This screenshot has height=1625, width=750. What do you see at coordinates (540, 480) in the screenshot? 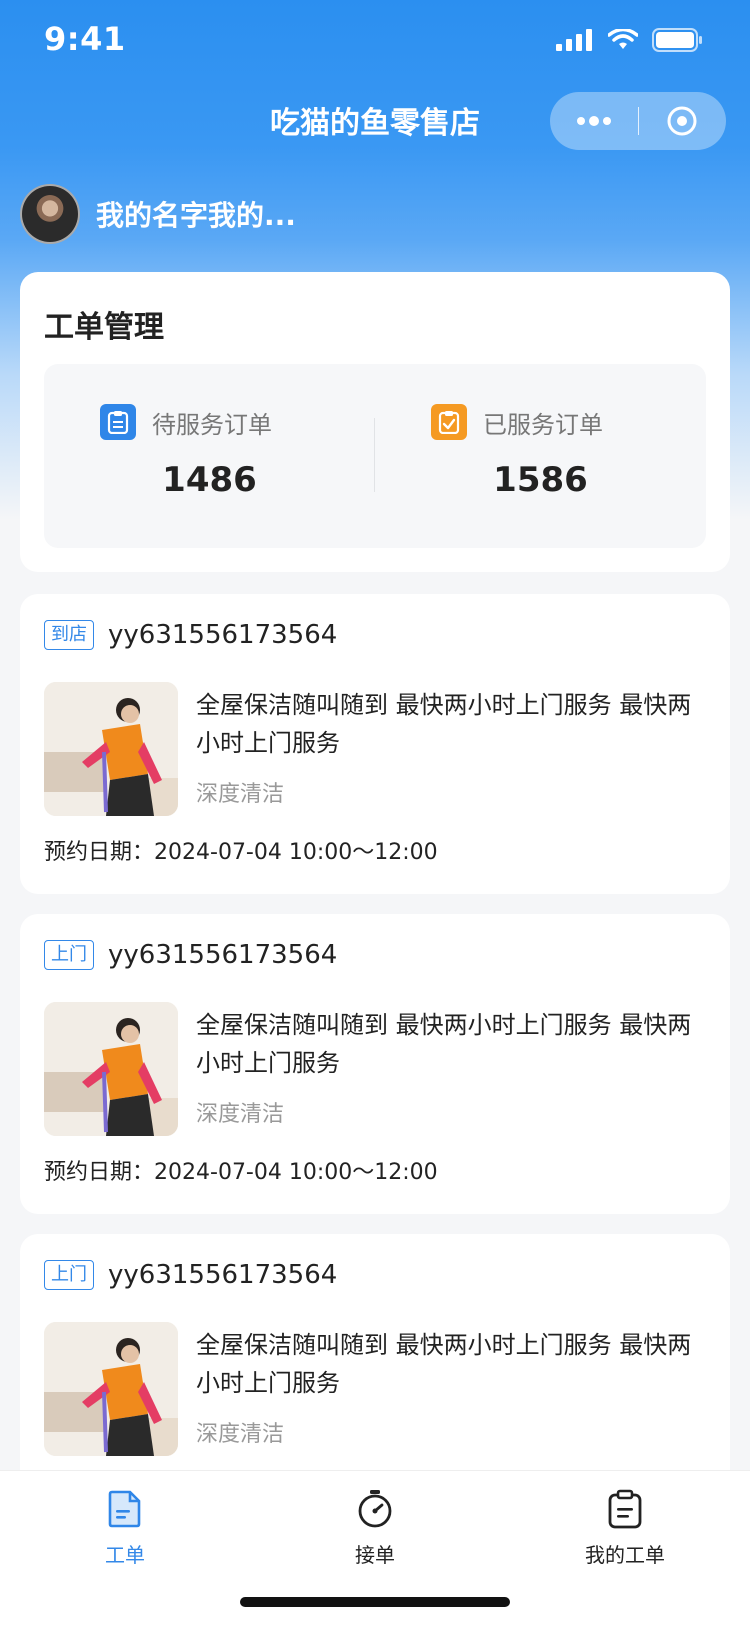
I see `served-orders-count: 1586` at bounding box center [540, 480].